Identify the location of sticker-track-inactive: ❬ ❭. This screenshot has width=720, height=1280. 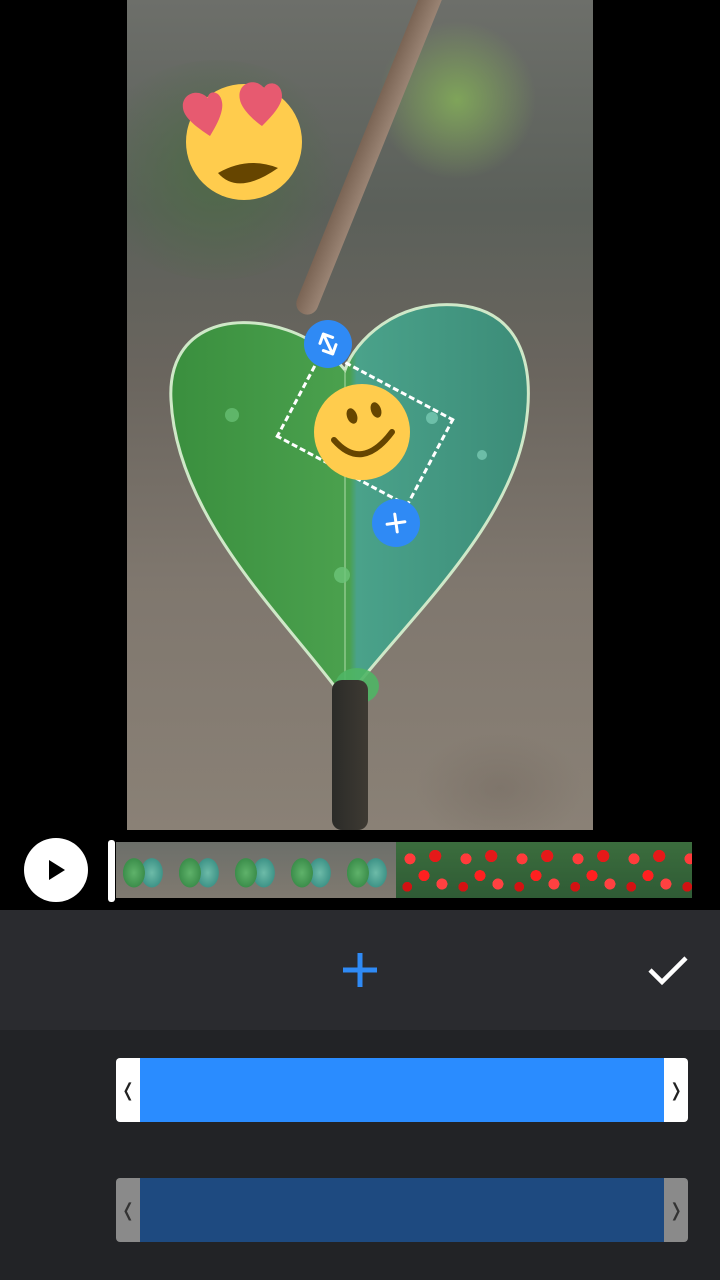
(402, 1210).